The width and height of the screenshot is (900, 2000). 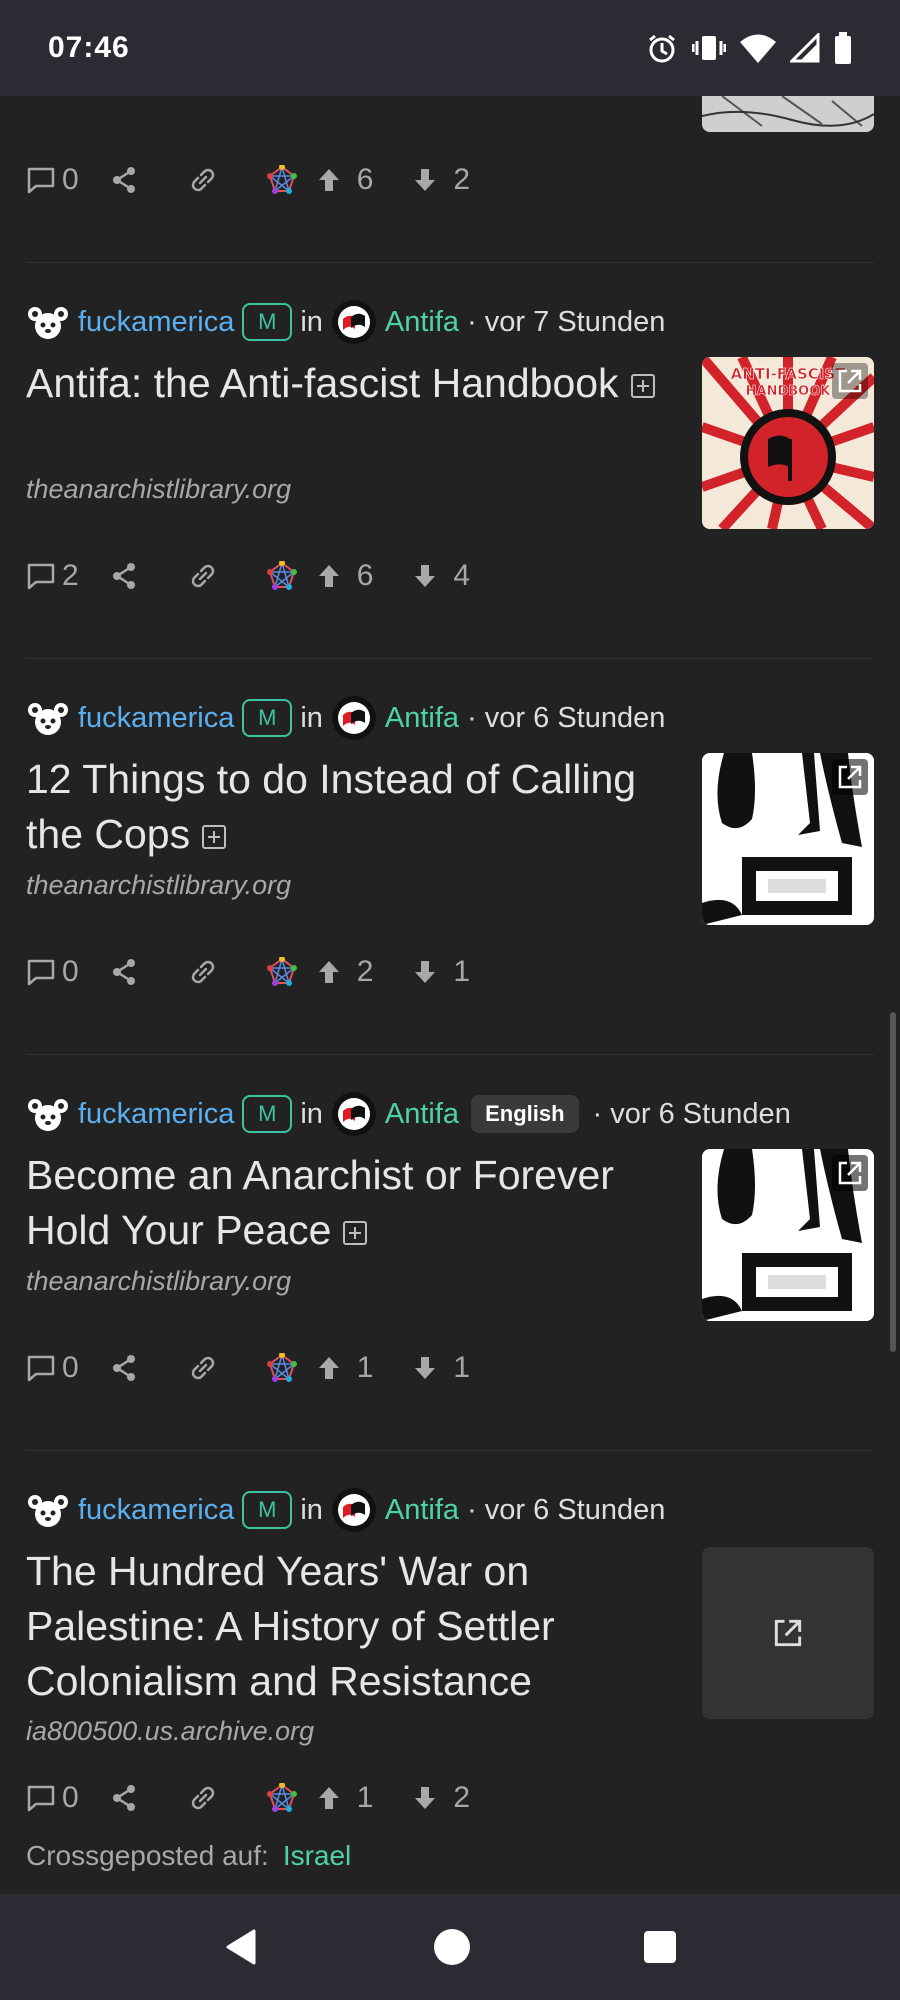 I want to click on comment-icon, so click(x=41, y=1798).